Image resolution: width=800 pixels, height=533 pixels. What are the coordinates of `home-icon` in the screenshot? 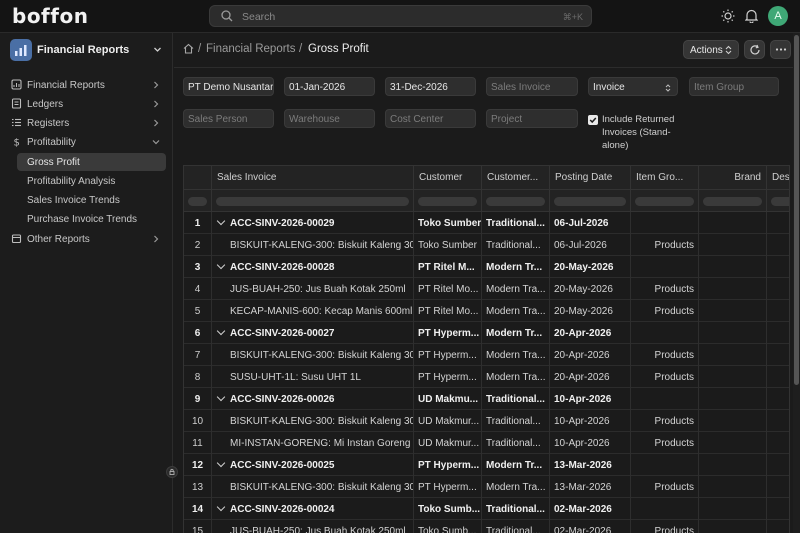 It's located at (188, 48).